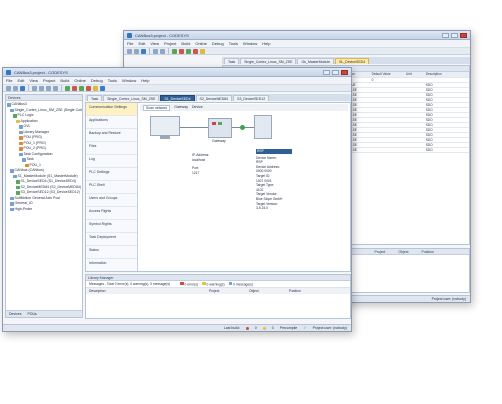  Describe the element at coordinates (111, 187) in the screenshot. I see `device-editor-sidebar-item: PLC Shell` at that location.